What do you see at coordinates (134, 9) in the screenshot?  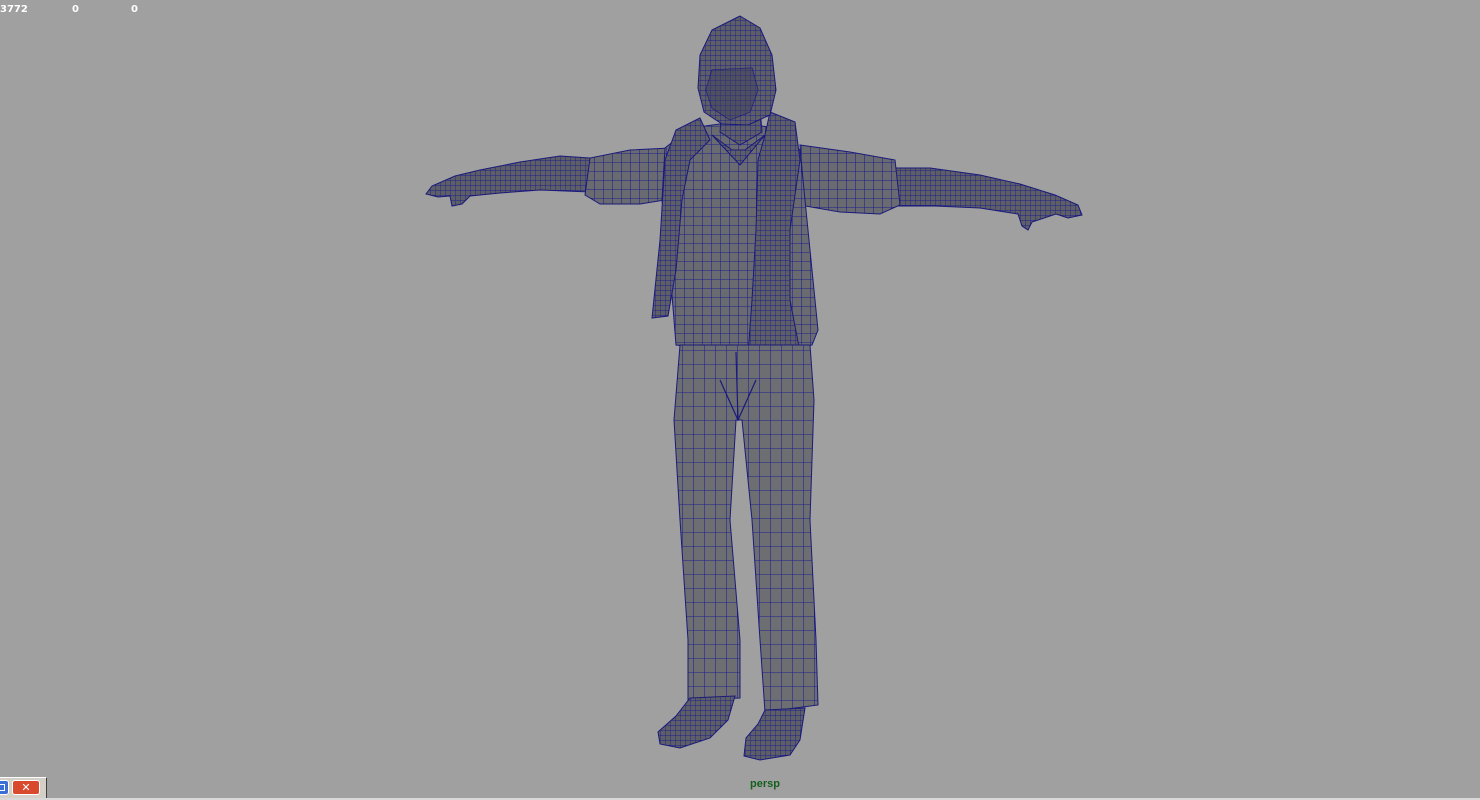 I see `hud-value-3: 0` at bounding box center [134, 9].